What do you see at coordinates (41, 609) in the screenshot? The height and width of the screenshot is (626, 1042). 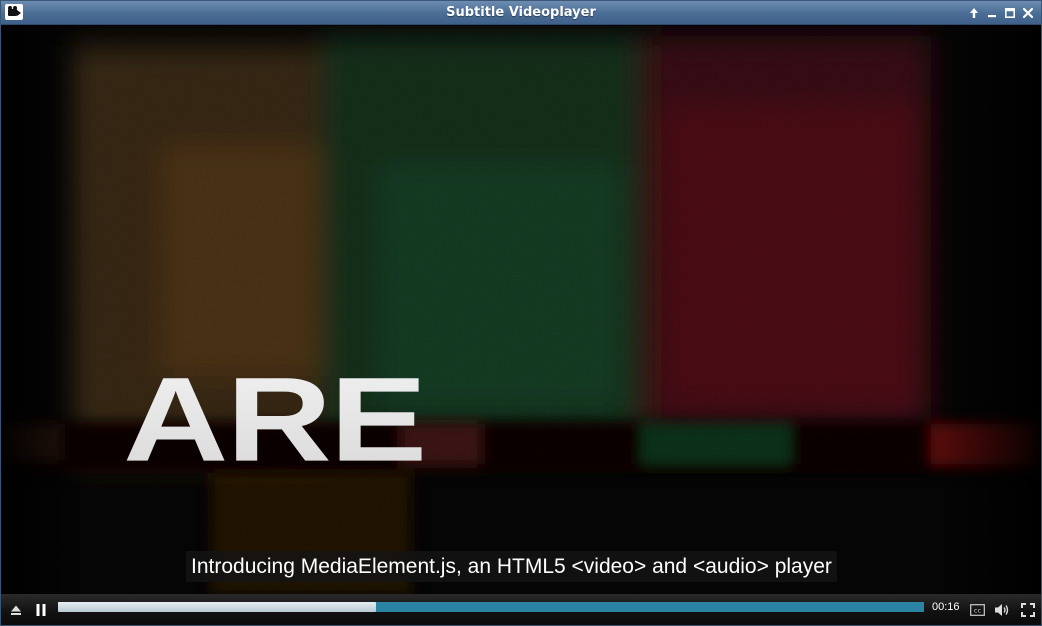 I see `pause-icon` at bounding box center [41, 609].